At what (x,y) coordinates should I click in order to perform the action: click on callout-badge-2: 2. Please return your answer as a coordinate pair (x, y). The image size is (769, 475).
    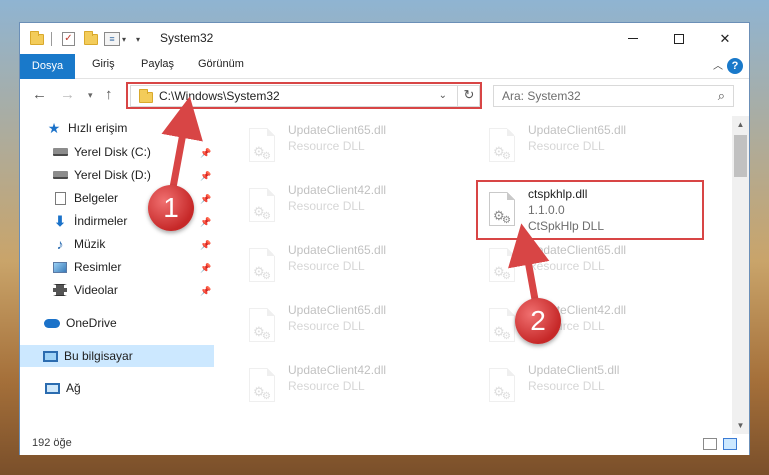
    Looking at the image, I should click on (538, 321).